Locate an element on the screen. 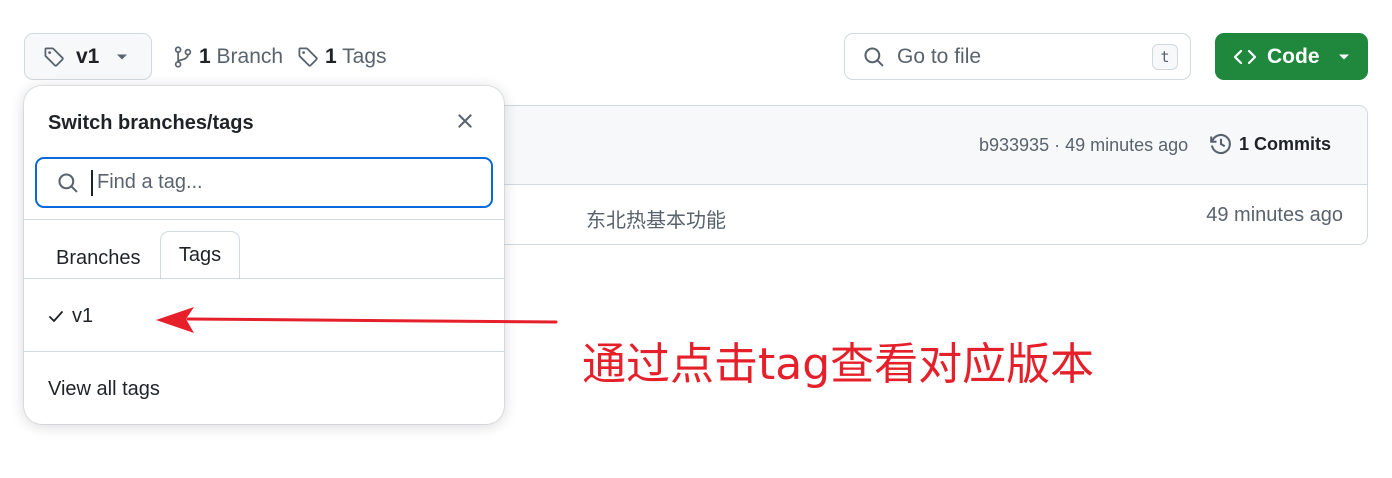 This screenshot has height=478, width=1392. arrow-annotation is located at coordinates (357, 320).